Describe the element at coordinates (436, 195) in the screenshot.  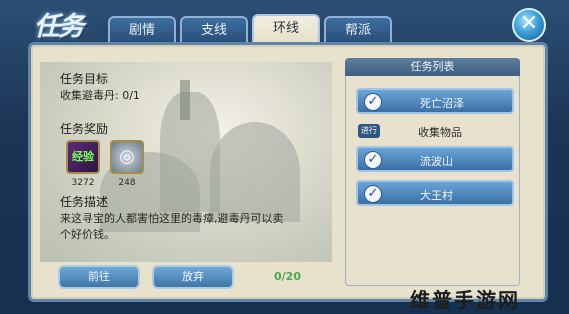
I see `quest-name: 大王村` at that location.